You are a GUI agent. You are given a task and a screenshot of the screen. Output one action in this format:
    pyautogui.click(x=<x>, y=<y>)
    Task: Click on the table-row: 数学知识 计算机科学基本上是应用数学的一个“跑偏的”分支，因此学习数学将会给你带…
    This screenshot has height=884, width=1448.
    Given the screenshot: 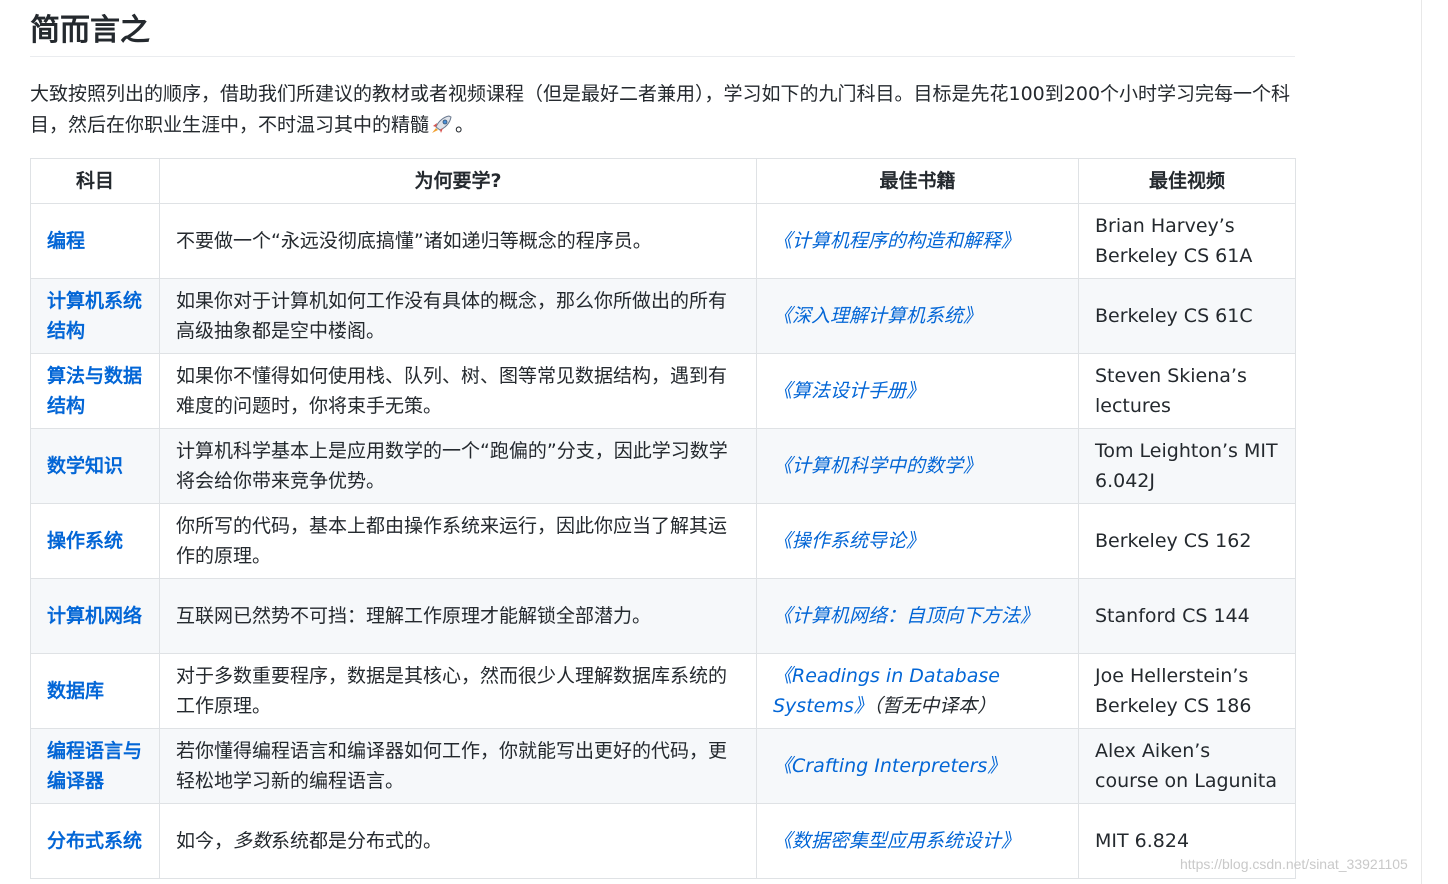 What is the action you would take?
    pyautogui.click(x=663, y=466)
    